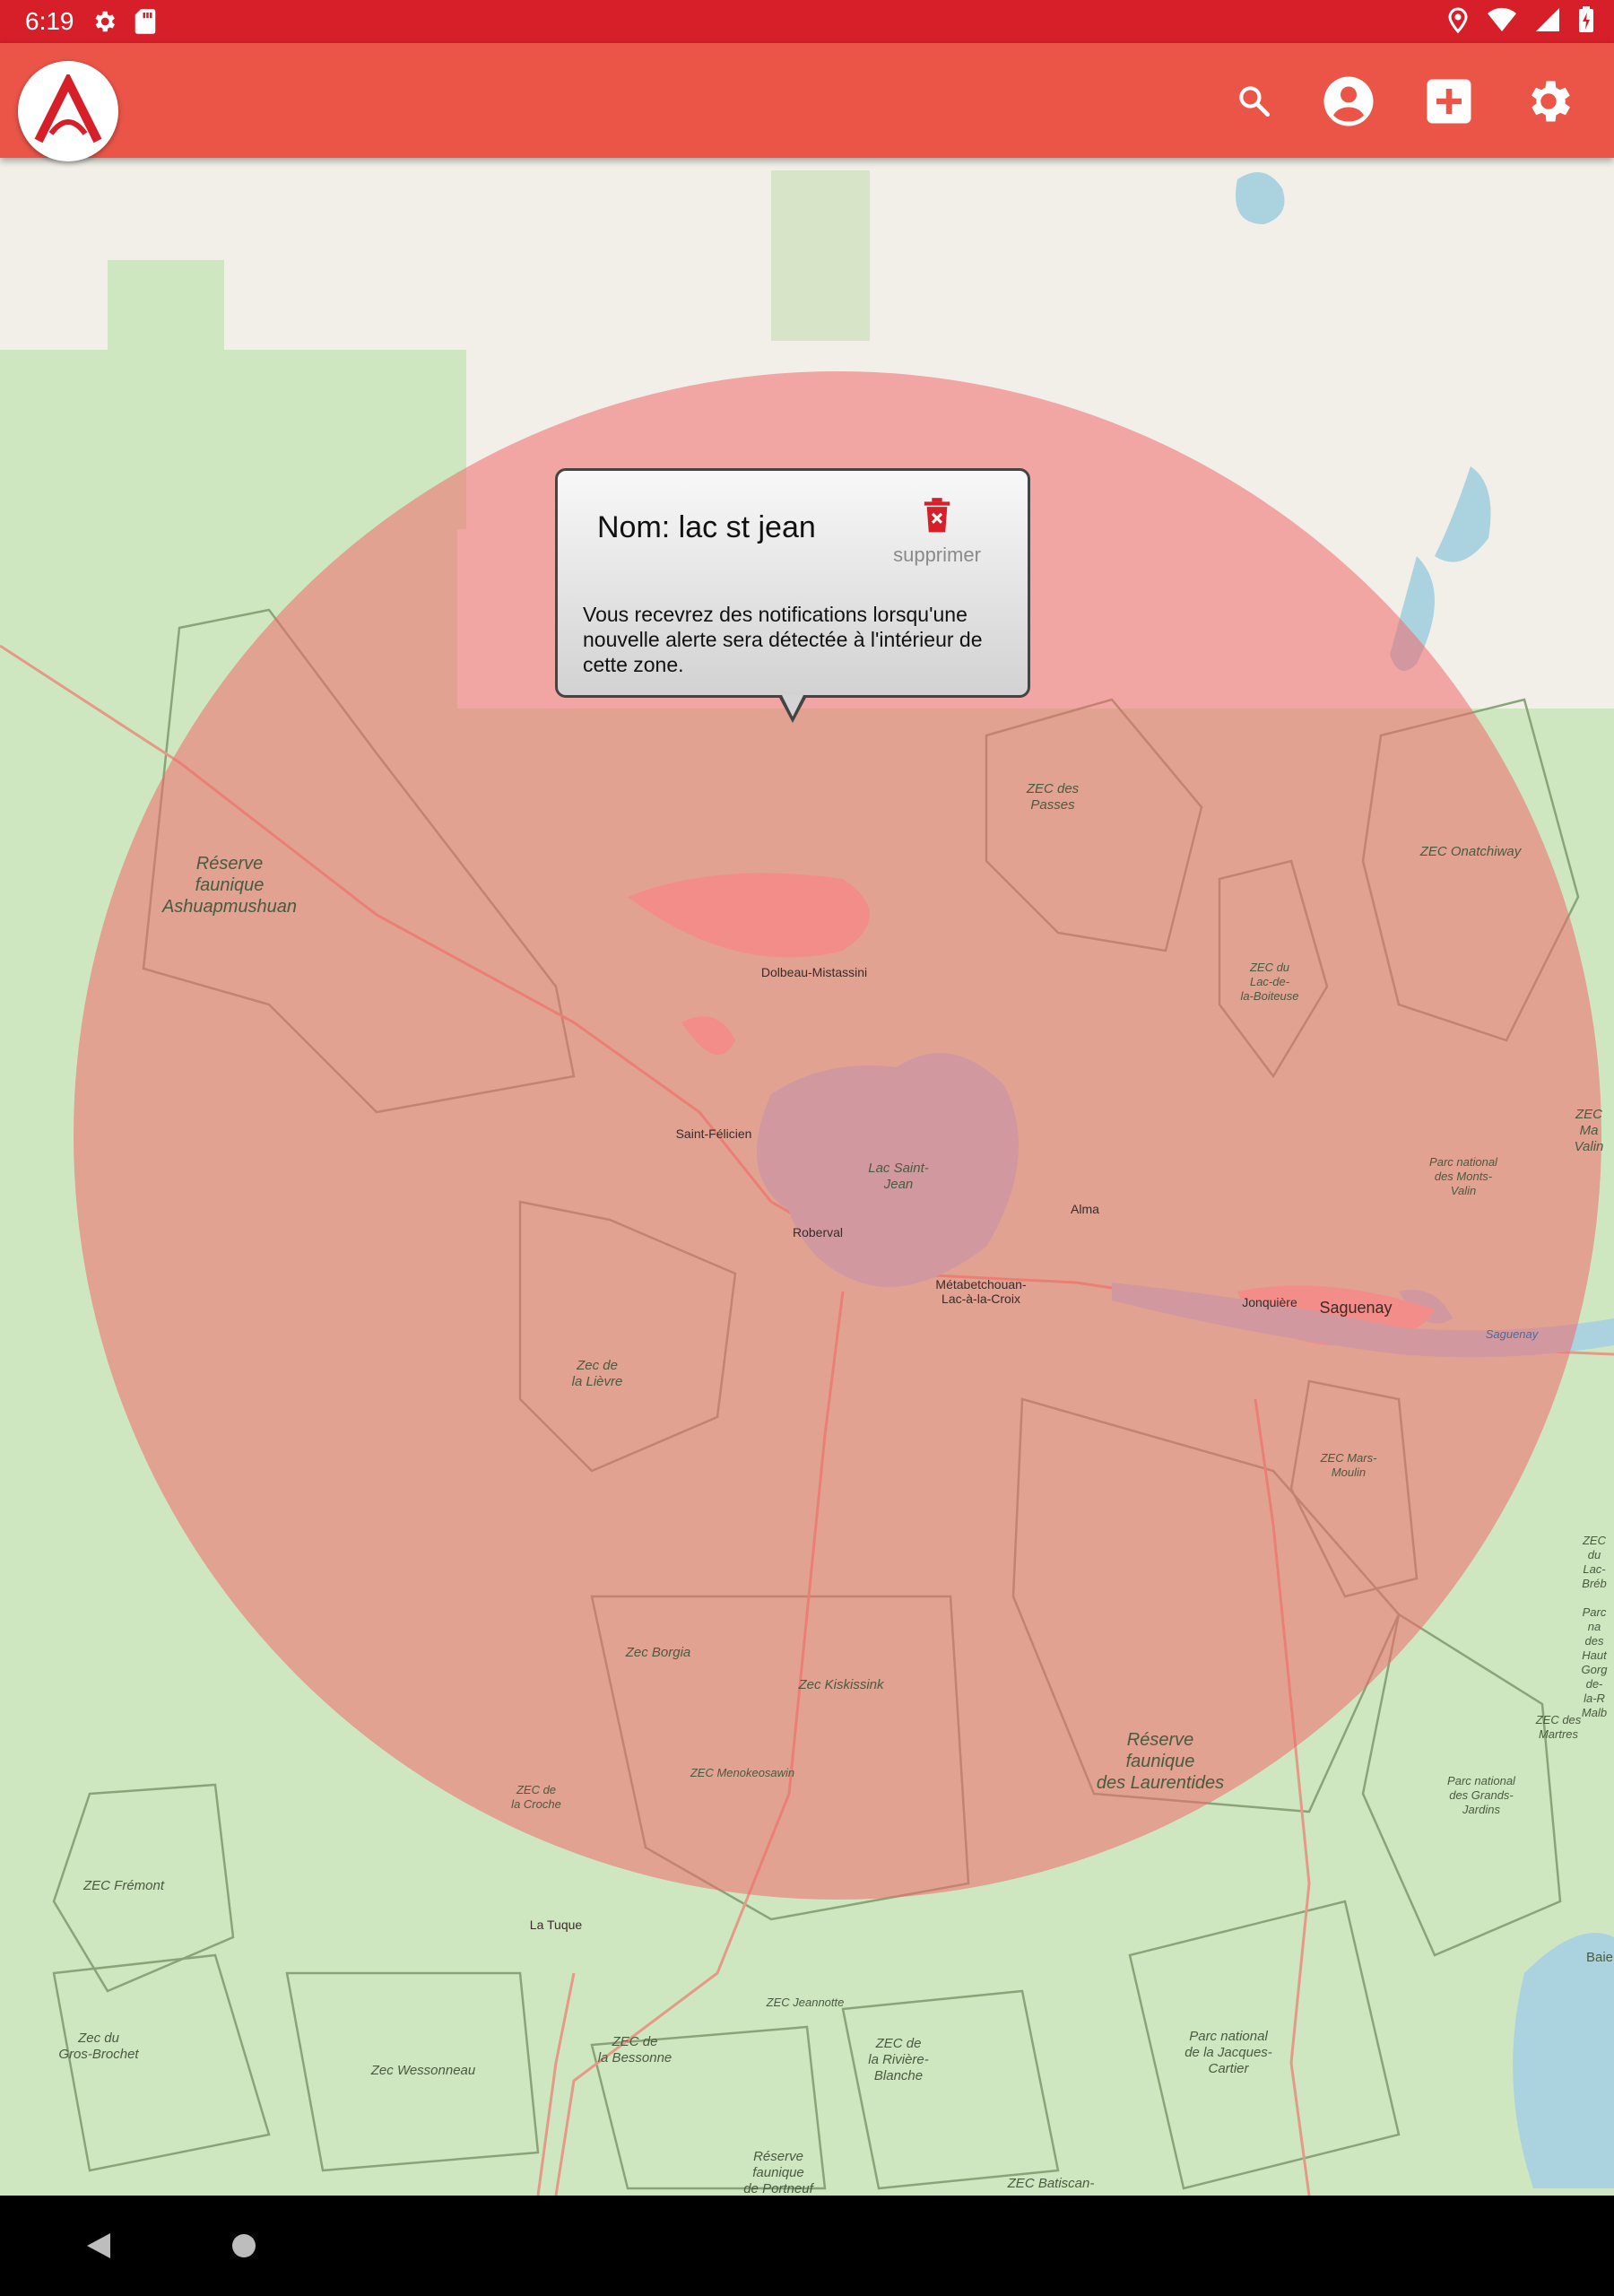  What do you see at coordinates (807, 21) in the screenshot?
I see `status-bar: 6:19` at bounding box center [807, 21].